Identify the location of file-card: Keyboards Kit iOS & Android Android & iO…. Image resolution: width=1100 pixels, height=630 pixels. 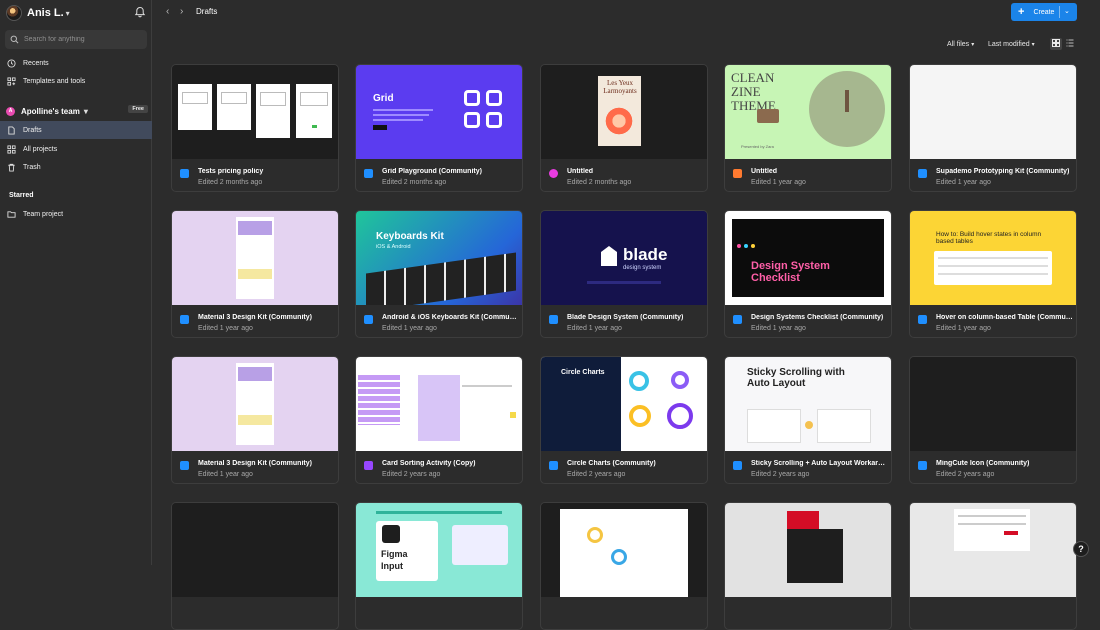
(439, 274).